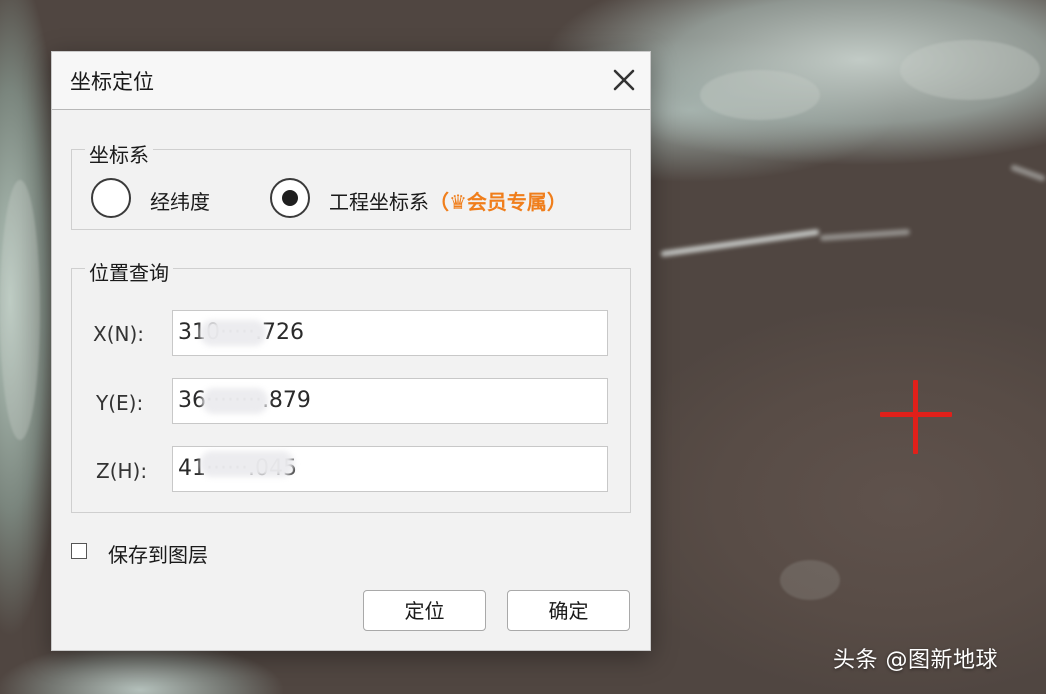 The height and width of the screenshot is (694, 1046). Describe the element at coordinates (111, 198) in the screenshot. I see `radio-lat-lon` at that location.